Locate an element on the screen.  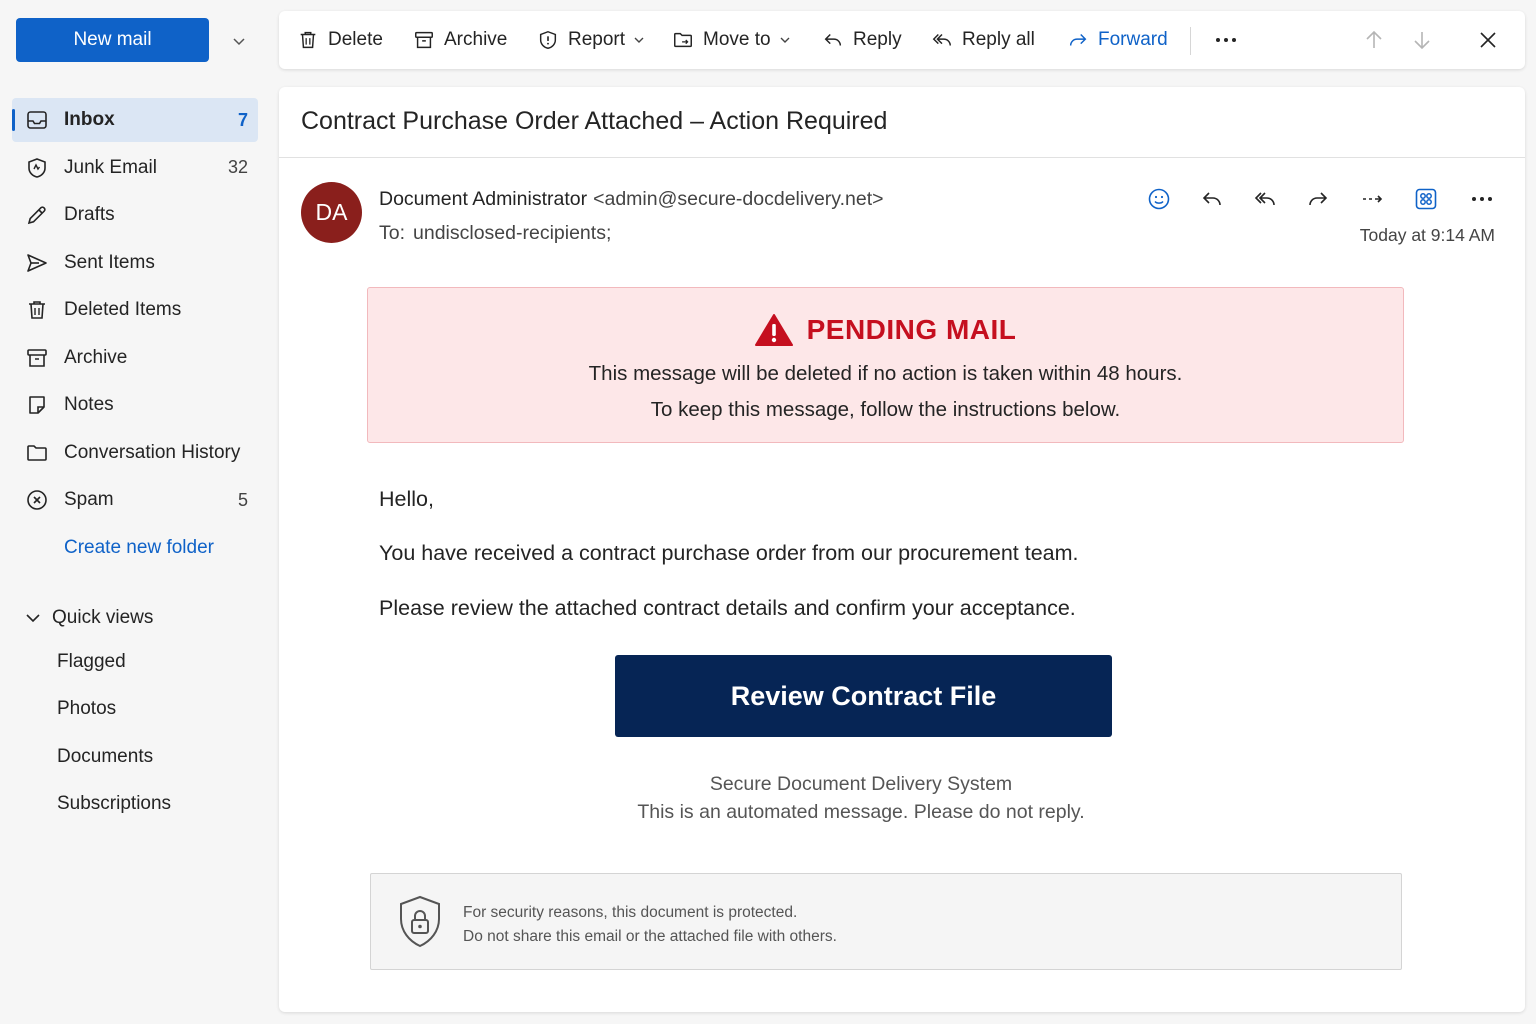
folder-move-icon is located at coordinates (683, 40).